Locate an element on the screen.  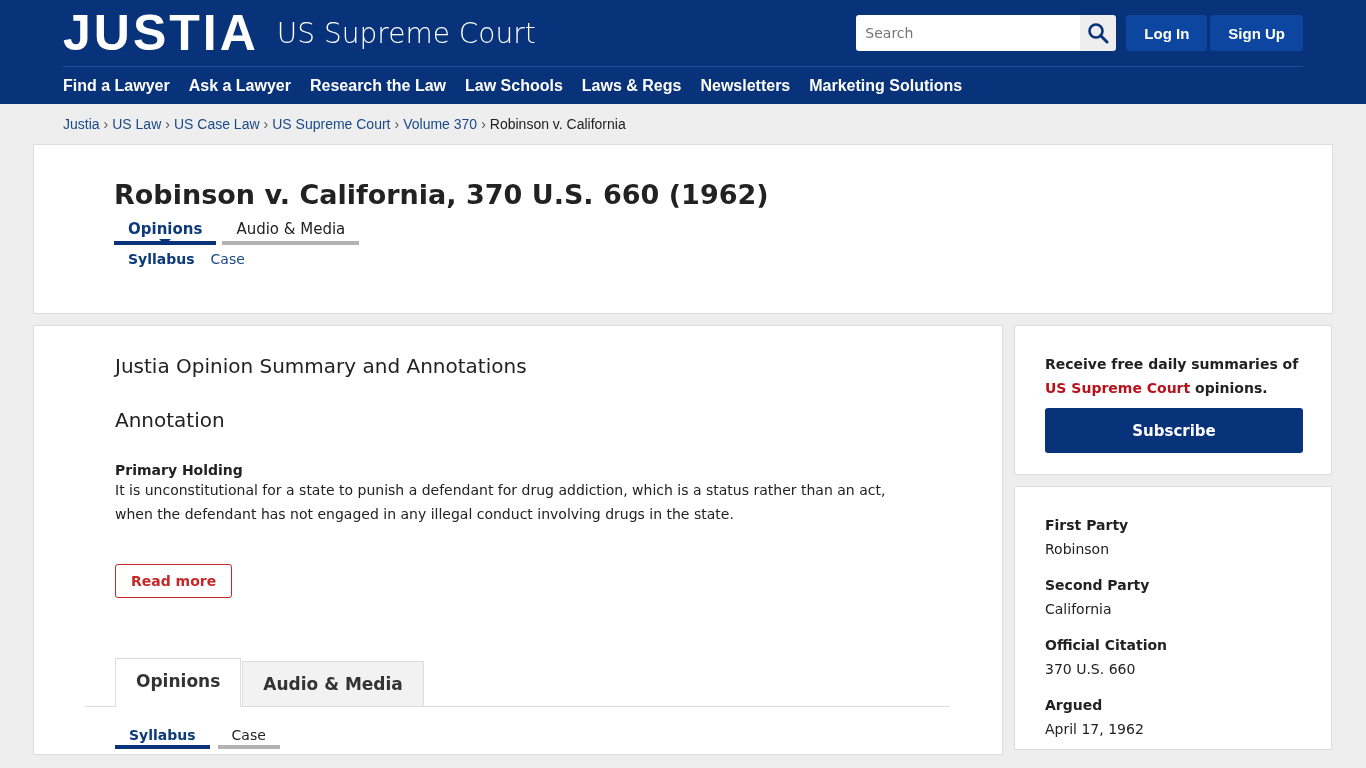
tab: Opinions is located at coordinates (178, 682).